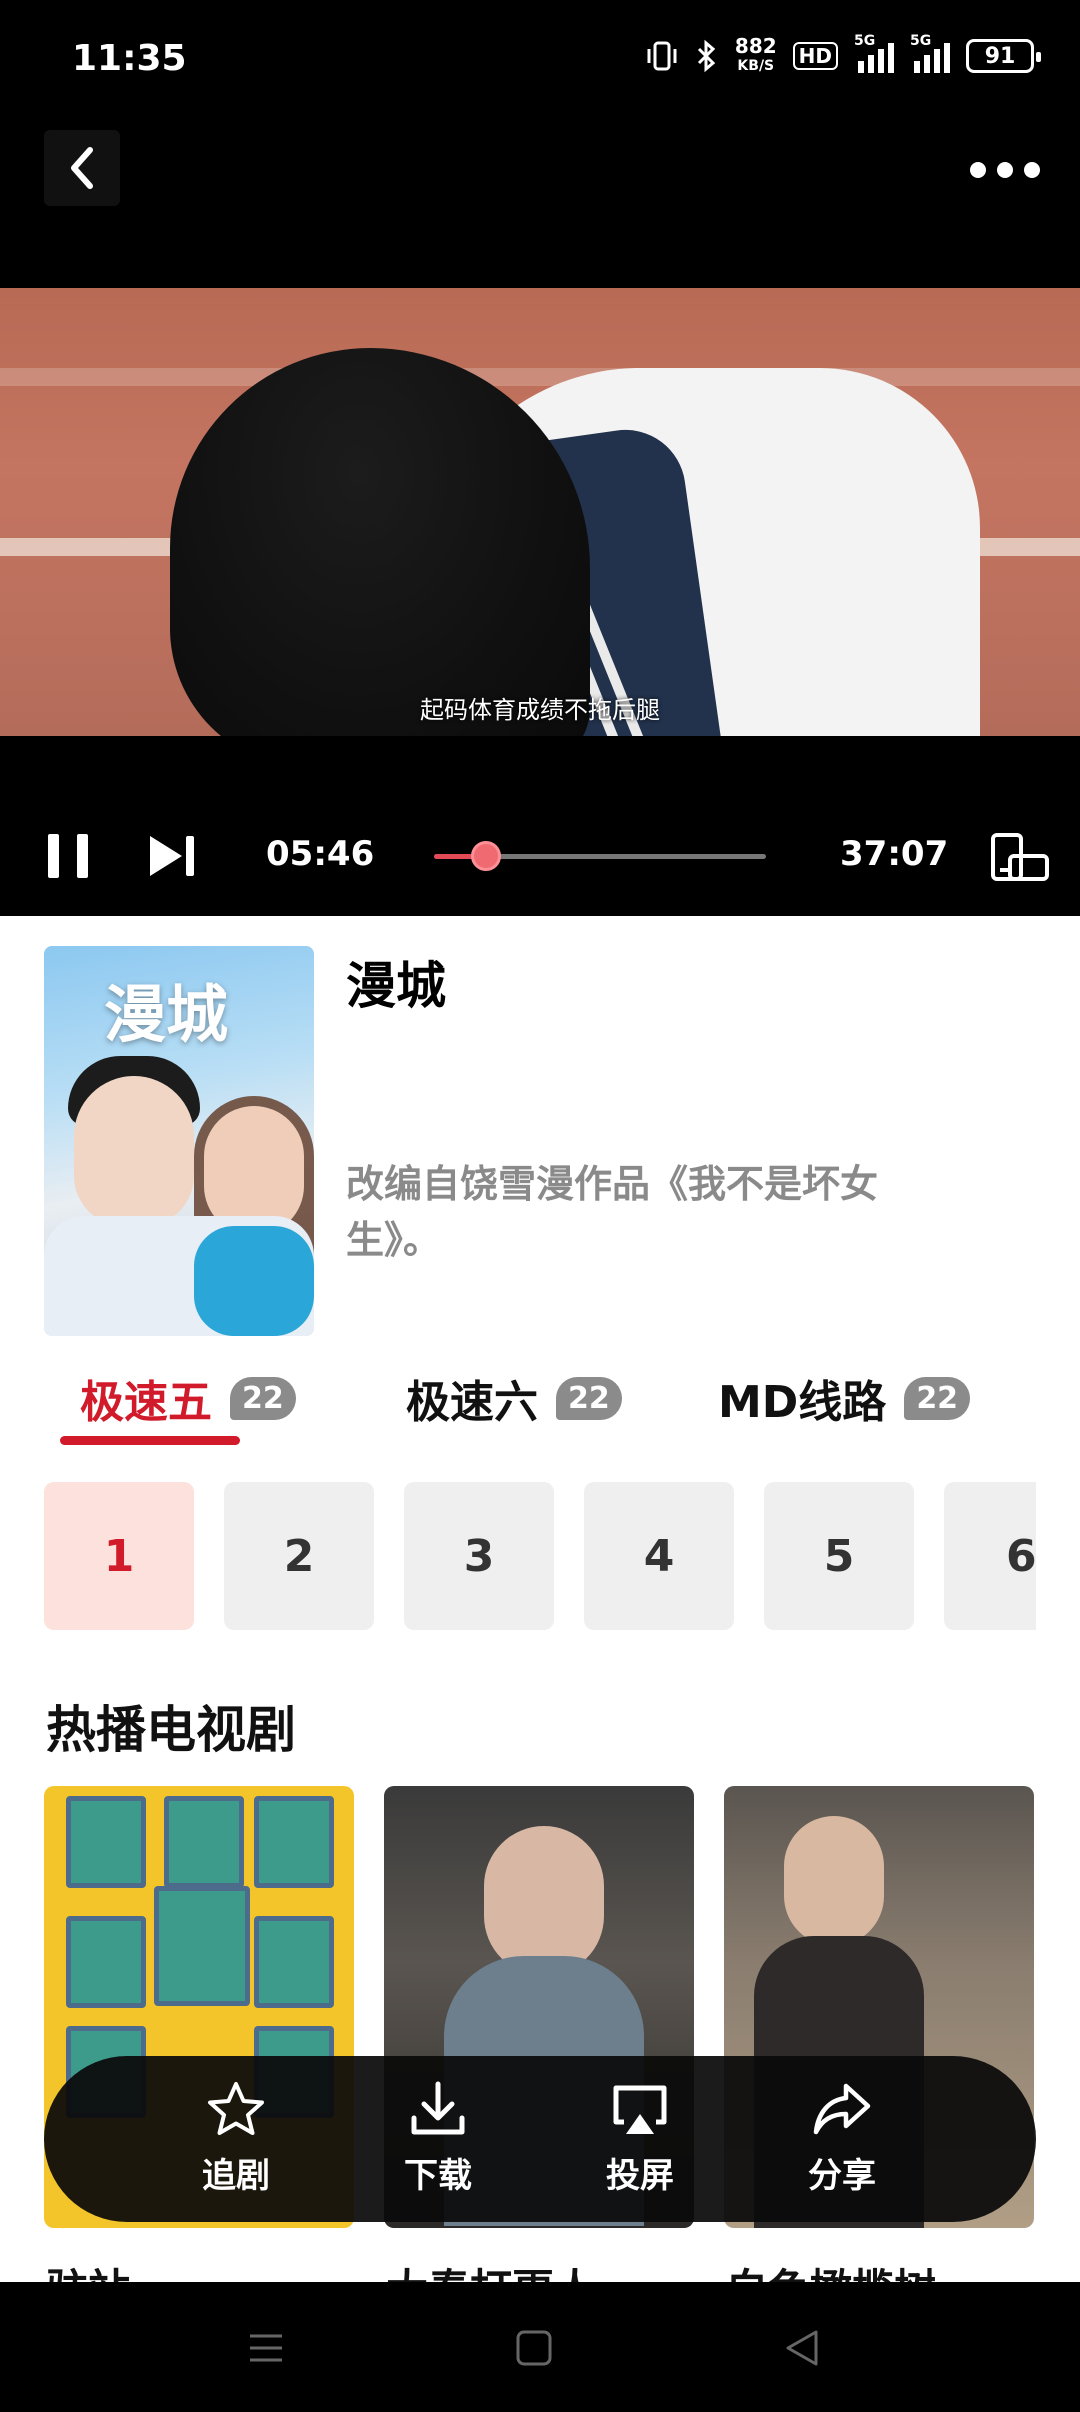 Image resolution: width=1080 pixels, height=2412 pixels. Describe the element at coordinates (171, 1730) in the screenshot. I see `hot-section-title: 热播电视剧` at that location.